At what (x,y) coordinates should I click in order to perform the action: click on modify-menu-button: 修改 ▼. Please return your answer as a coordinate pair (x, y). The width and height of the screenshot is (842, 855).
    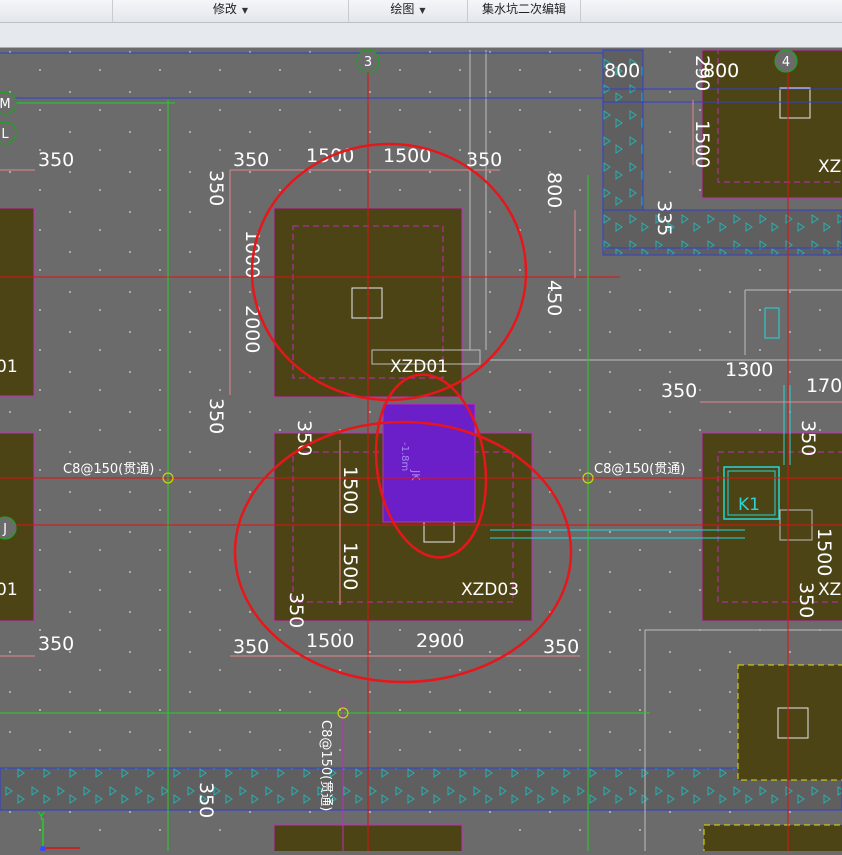
    Looking at the image, I should click on (230, 11).